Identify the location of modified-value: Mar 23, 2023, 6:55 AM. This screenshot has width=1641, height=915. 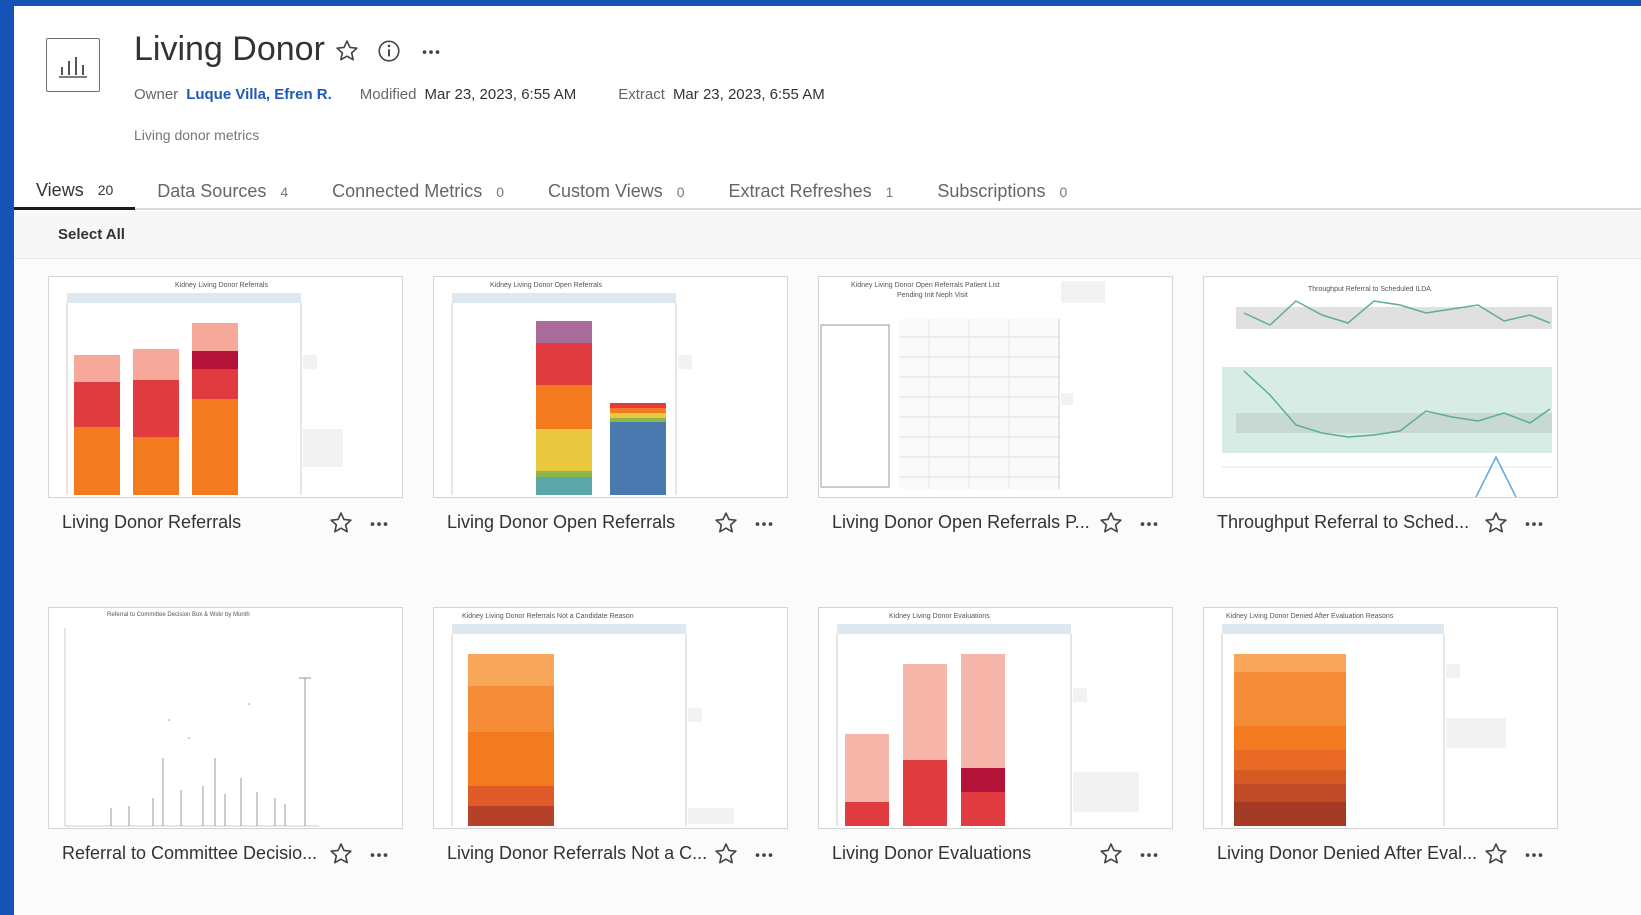
(500, 94).